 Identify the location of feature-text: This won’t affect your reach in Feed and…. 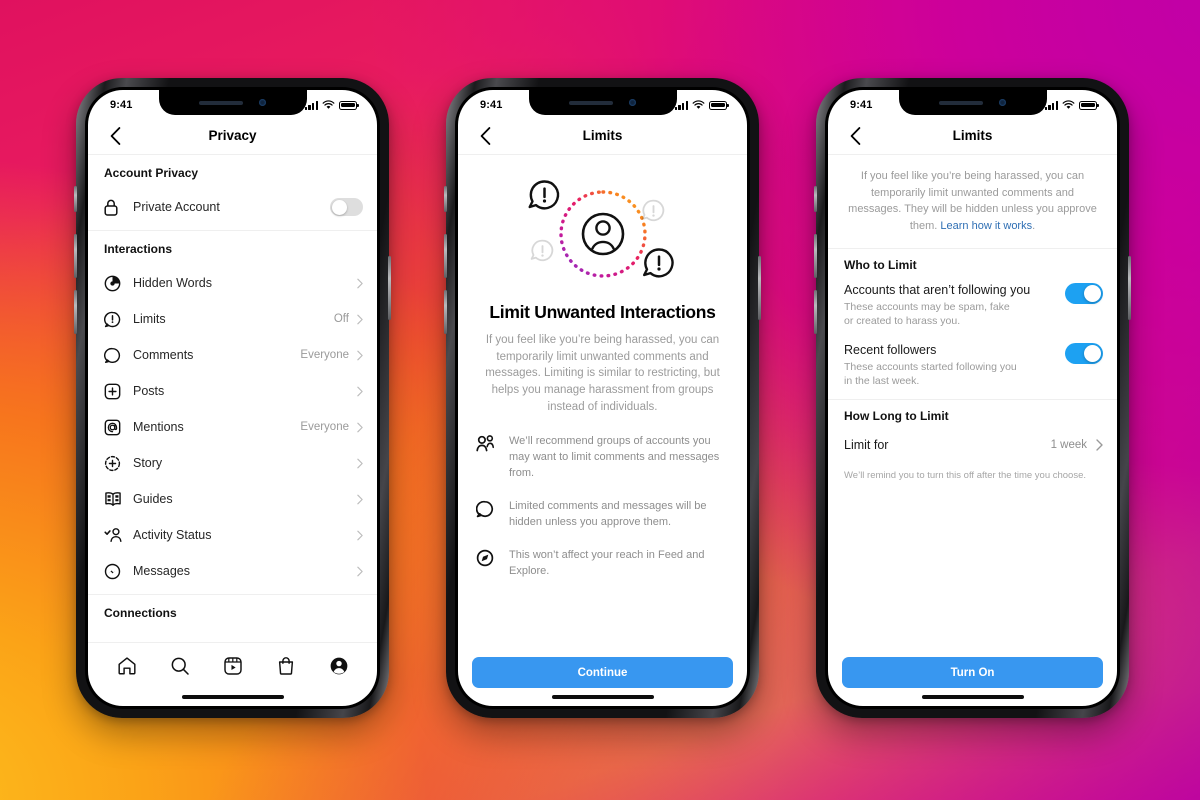
(607, 563).